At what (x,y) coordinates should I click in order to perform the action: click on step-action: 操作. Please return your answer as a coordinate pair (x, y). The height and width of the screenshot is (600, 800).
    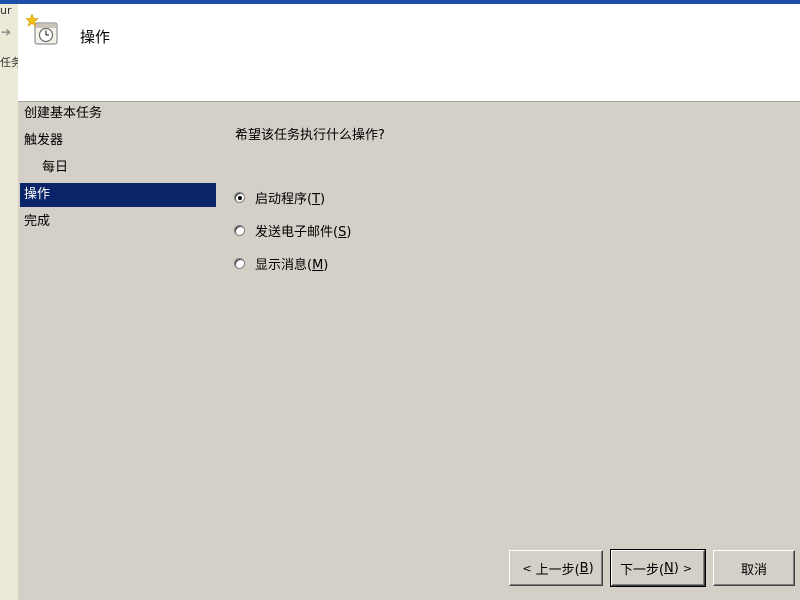
    Looking at the image, I should click on (118, 195).